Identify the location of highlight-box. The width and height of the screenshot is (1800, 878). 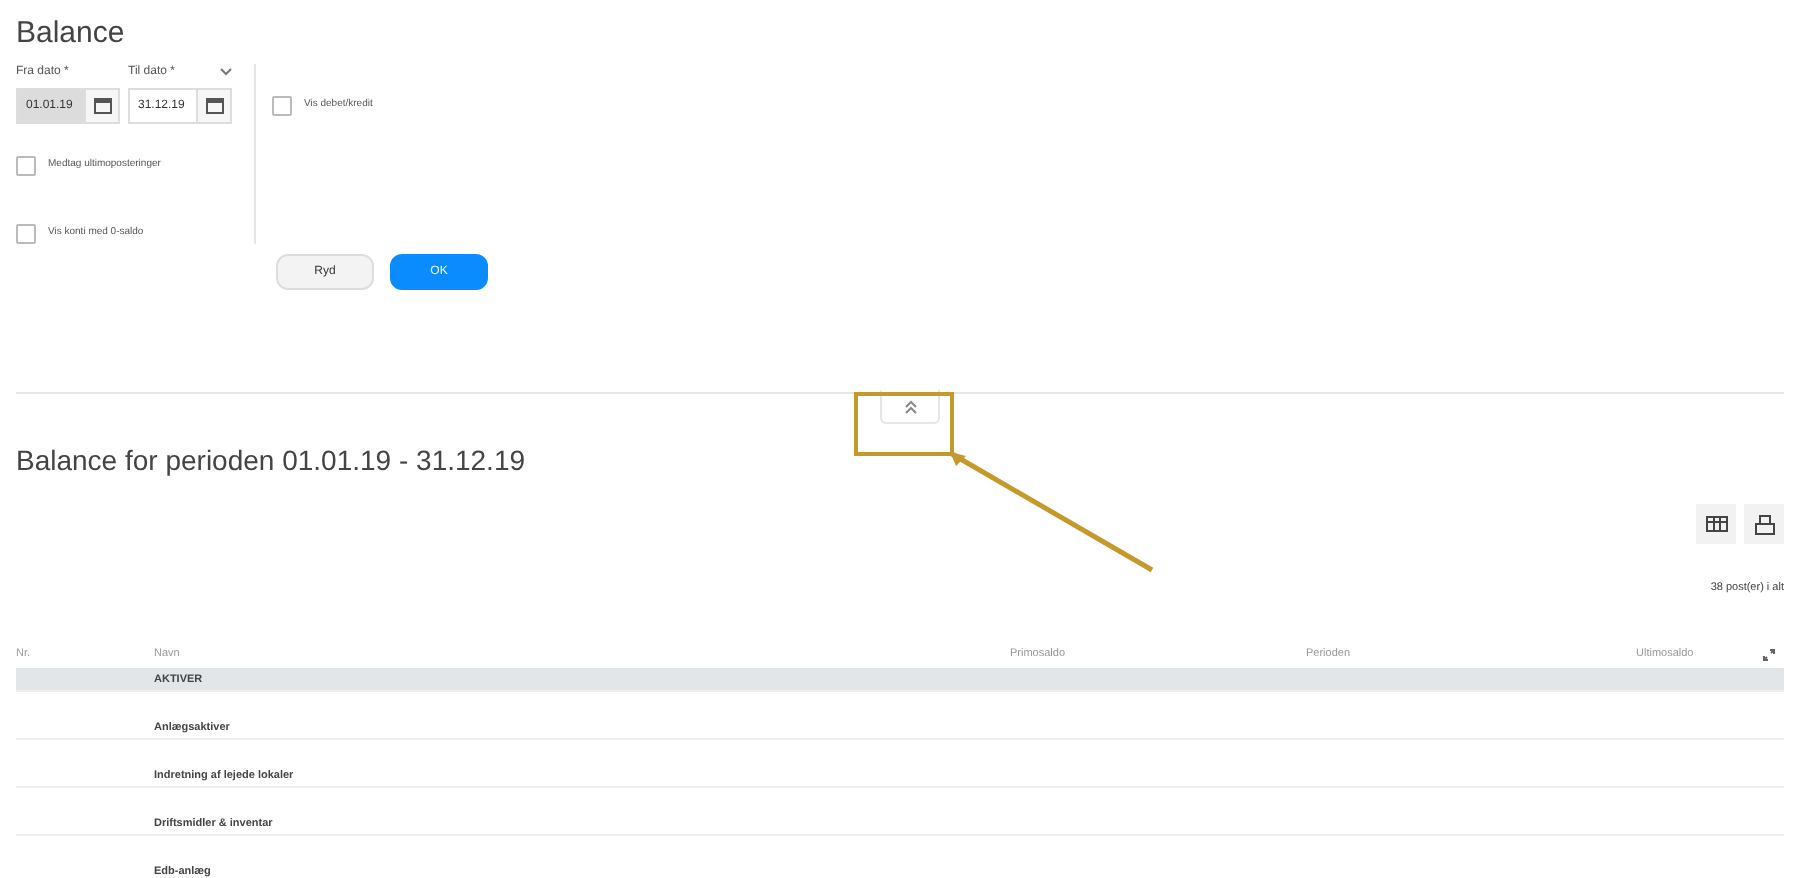
(904, 424).